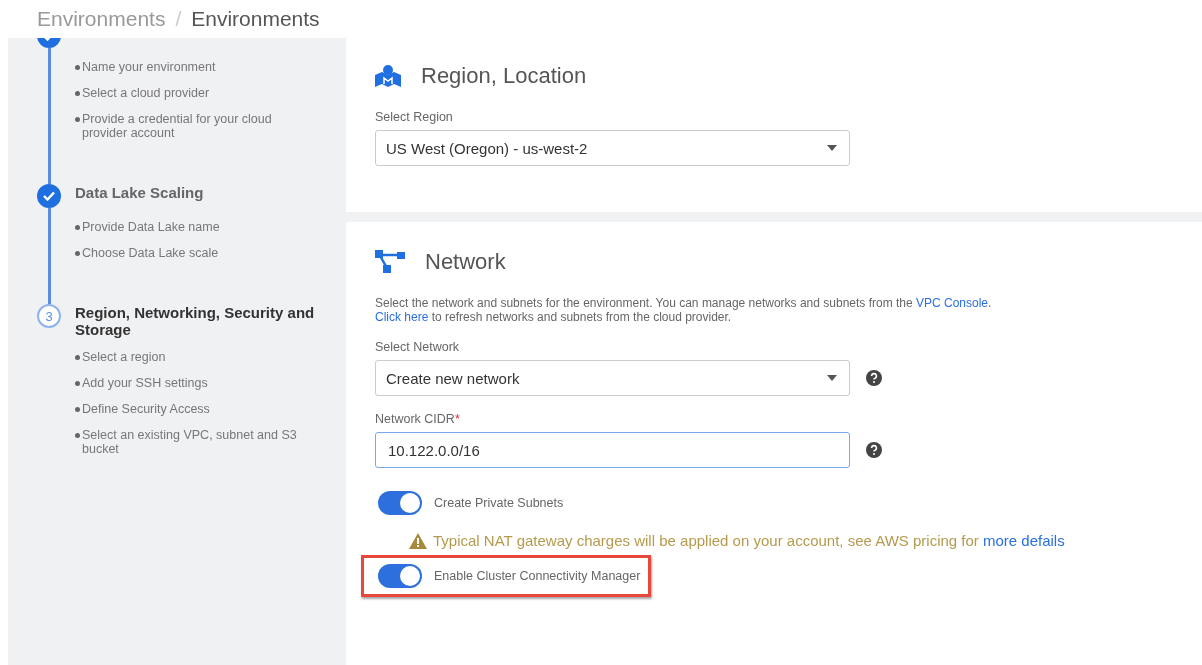  Describe the element at coordinates (140, 193) in the screenshot. I see `step-title: Data Lake Scaling` at that location.